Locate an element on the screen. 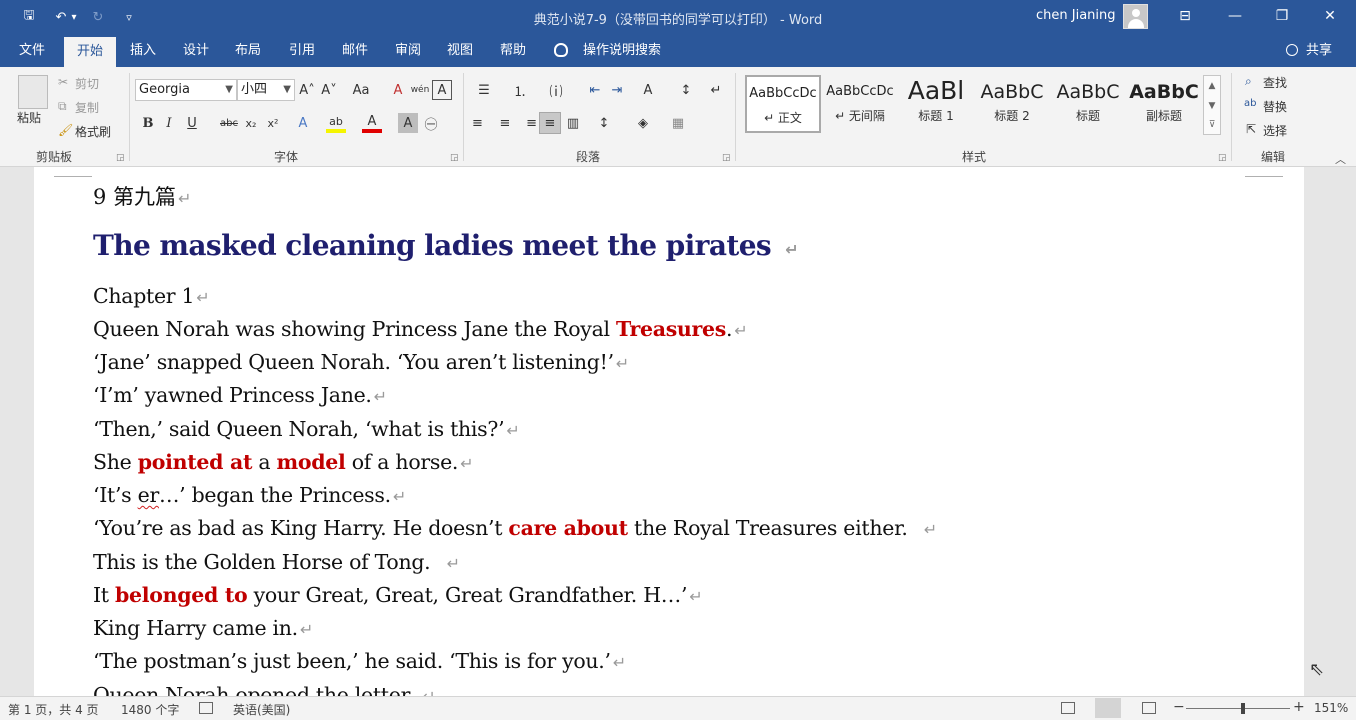 Image resolution: width=1356 pixels, height=720 pixels. select-button: 选择 is located at coordinates (1275, 130).